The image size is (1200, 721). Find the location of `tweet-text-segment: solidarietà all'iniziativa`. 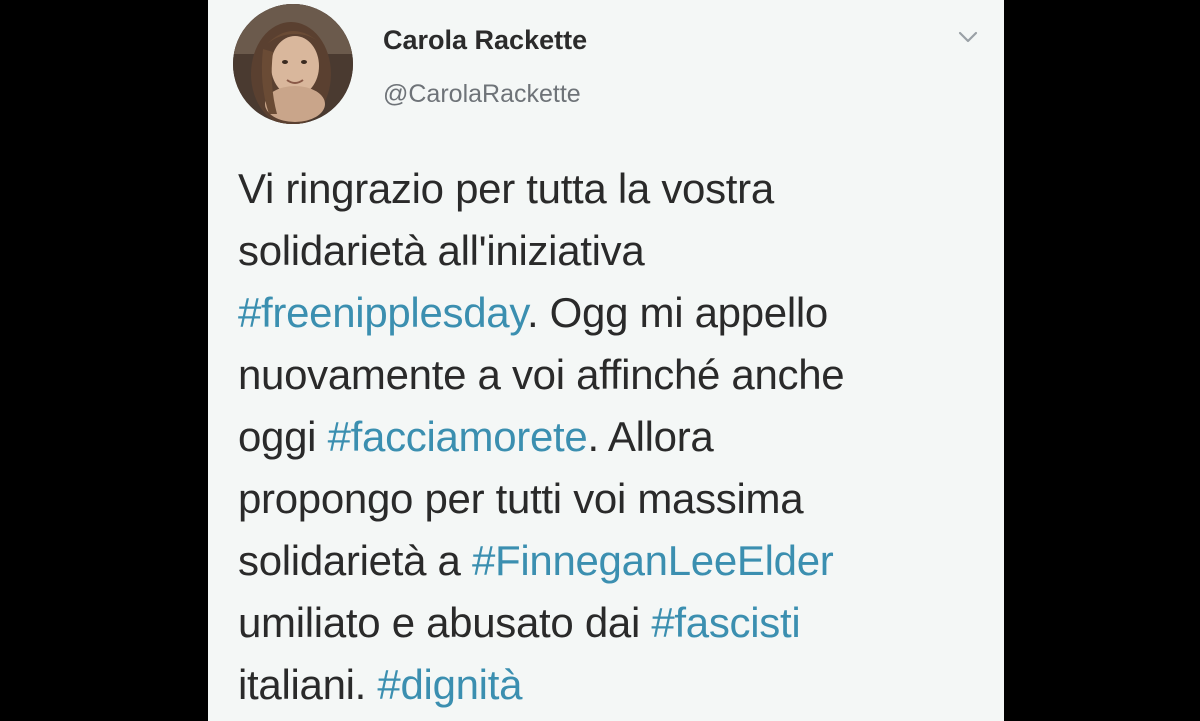

tweet-text-segment: solidarietà all'iniziativa is located at coordinates (441, 250).